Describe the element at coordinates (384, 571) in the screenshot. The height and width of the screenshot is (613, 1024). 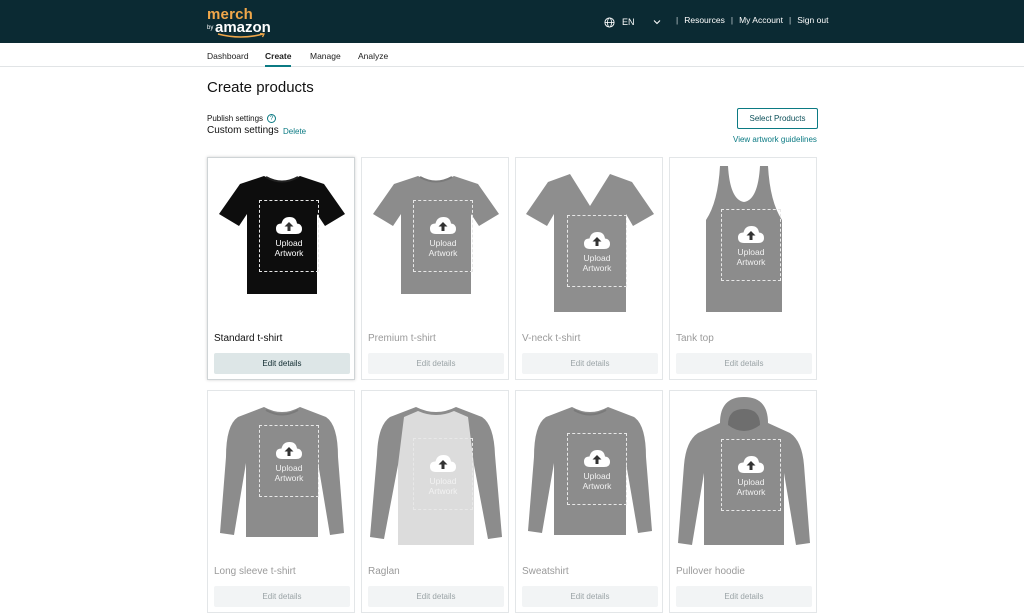
I see `product-name: Raglan` at that location.